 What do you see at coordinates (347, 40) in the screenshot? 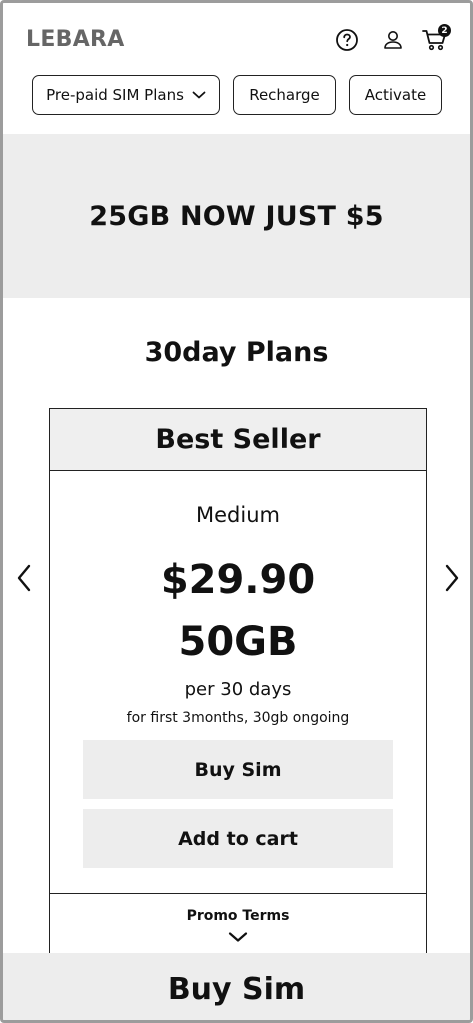
I see `help-icon` at bounding box center [347, 40].